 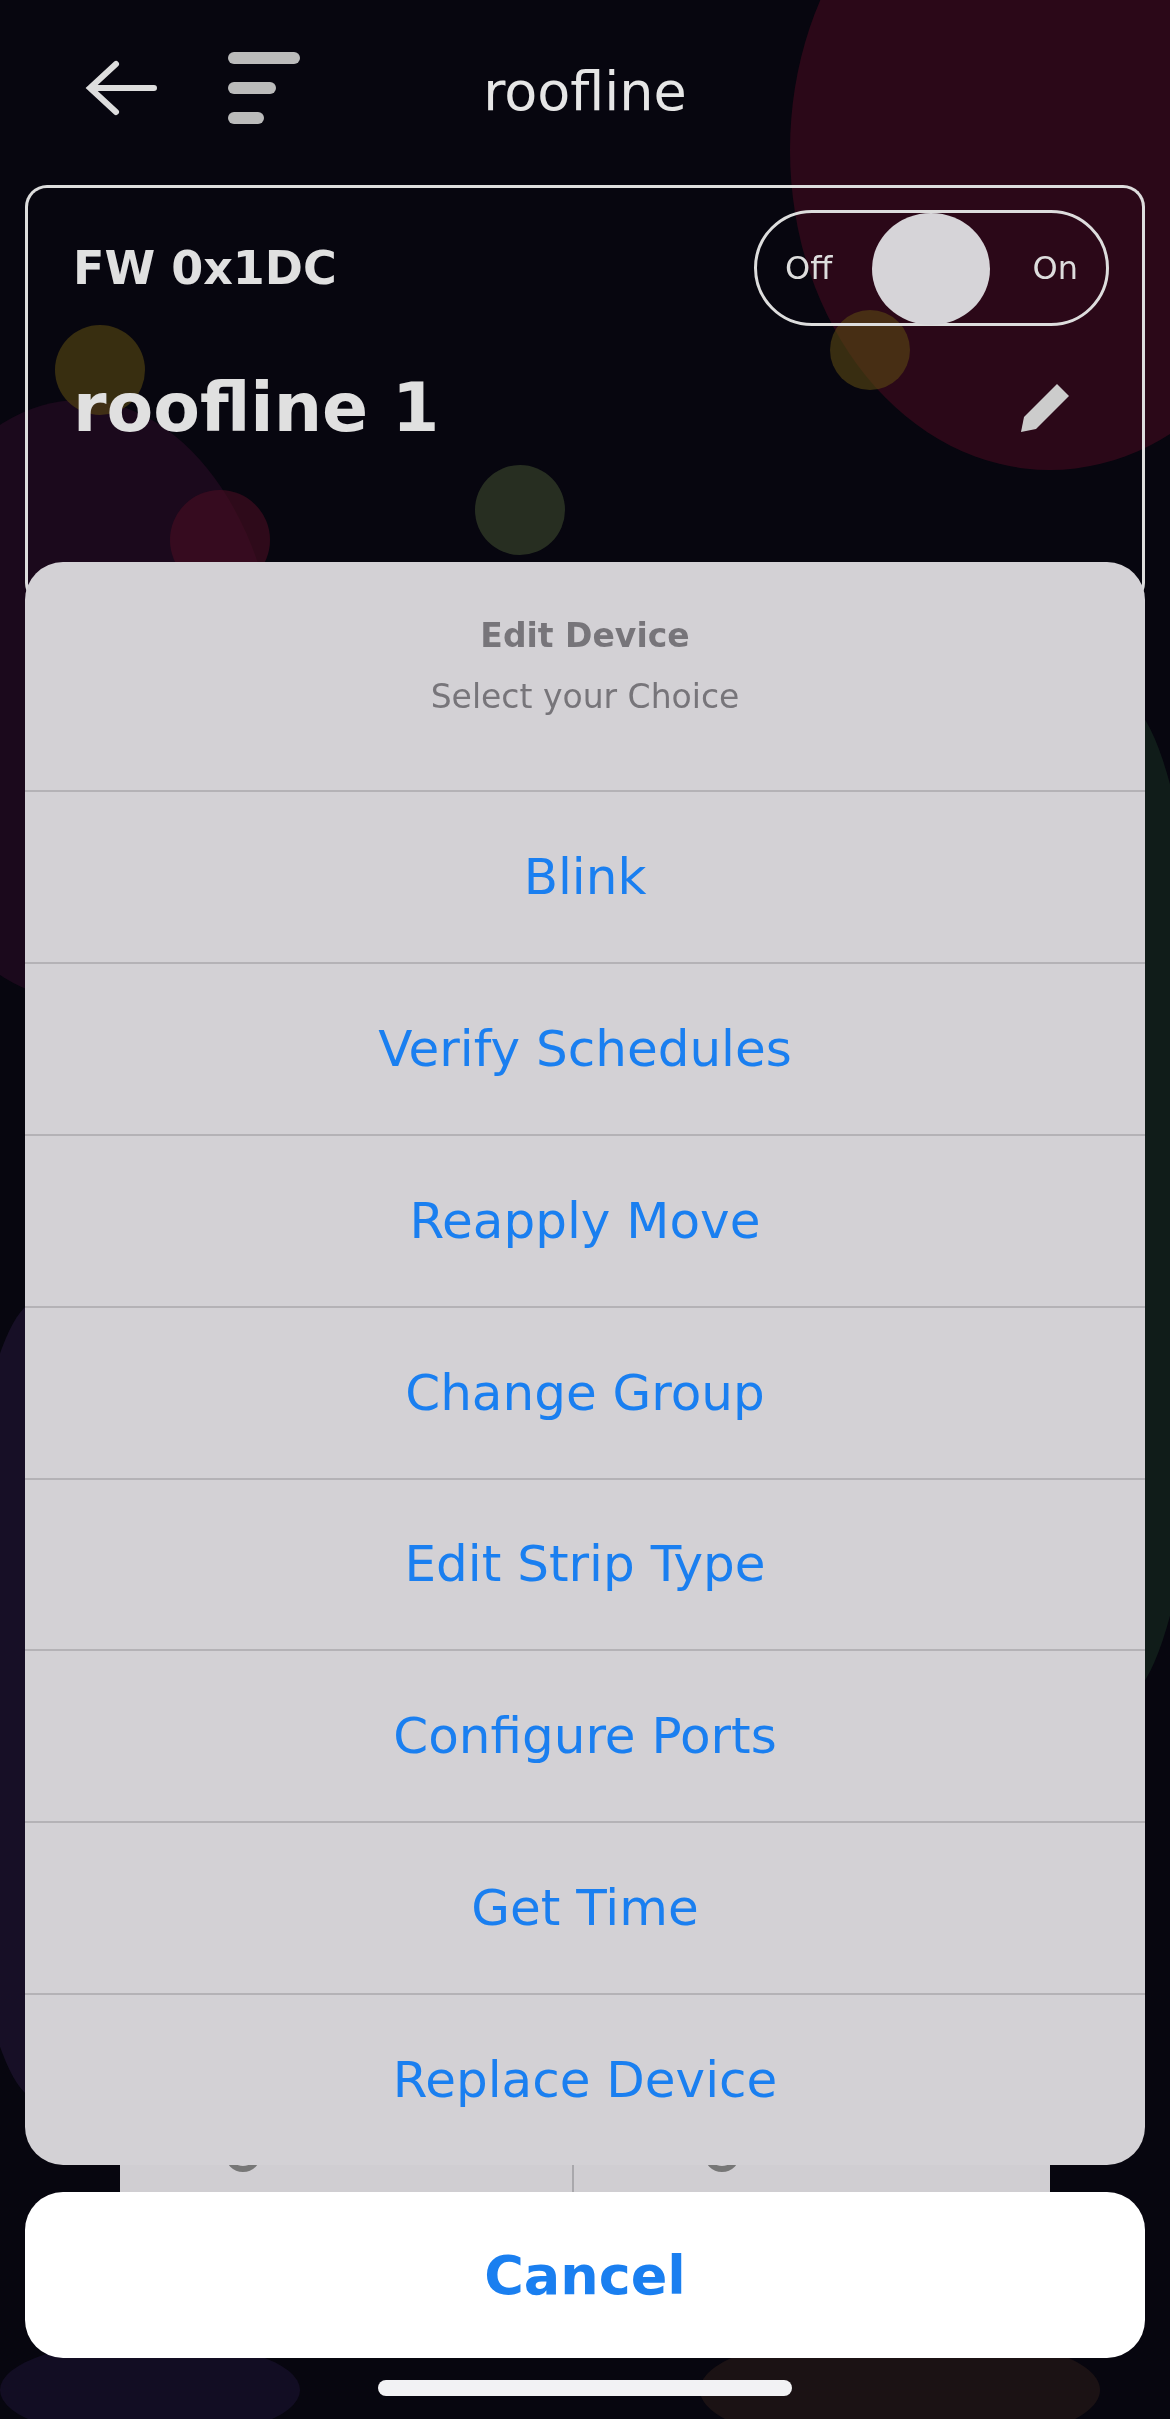 I want to click on action-button: Verify Schedules, so click(x=585, y=1049).